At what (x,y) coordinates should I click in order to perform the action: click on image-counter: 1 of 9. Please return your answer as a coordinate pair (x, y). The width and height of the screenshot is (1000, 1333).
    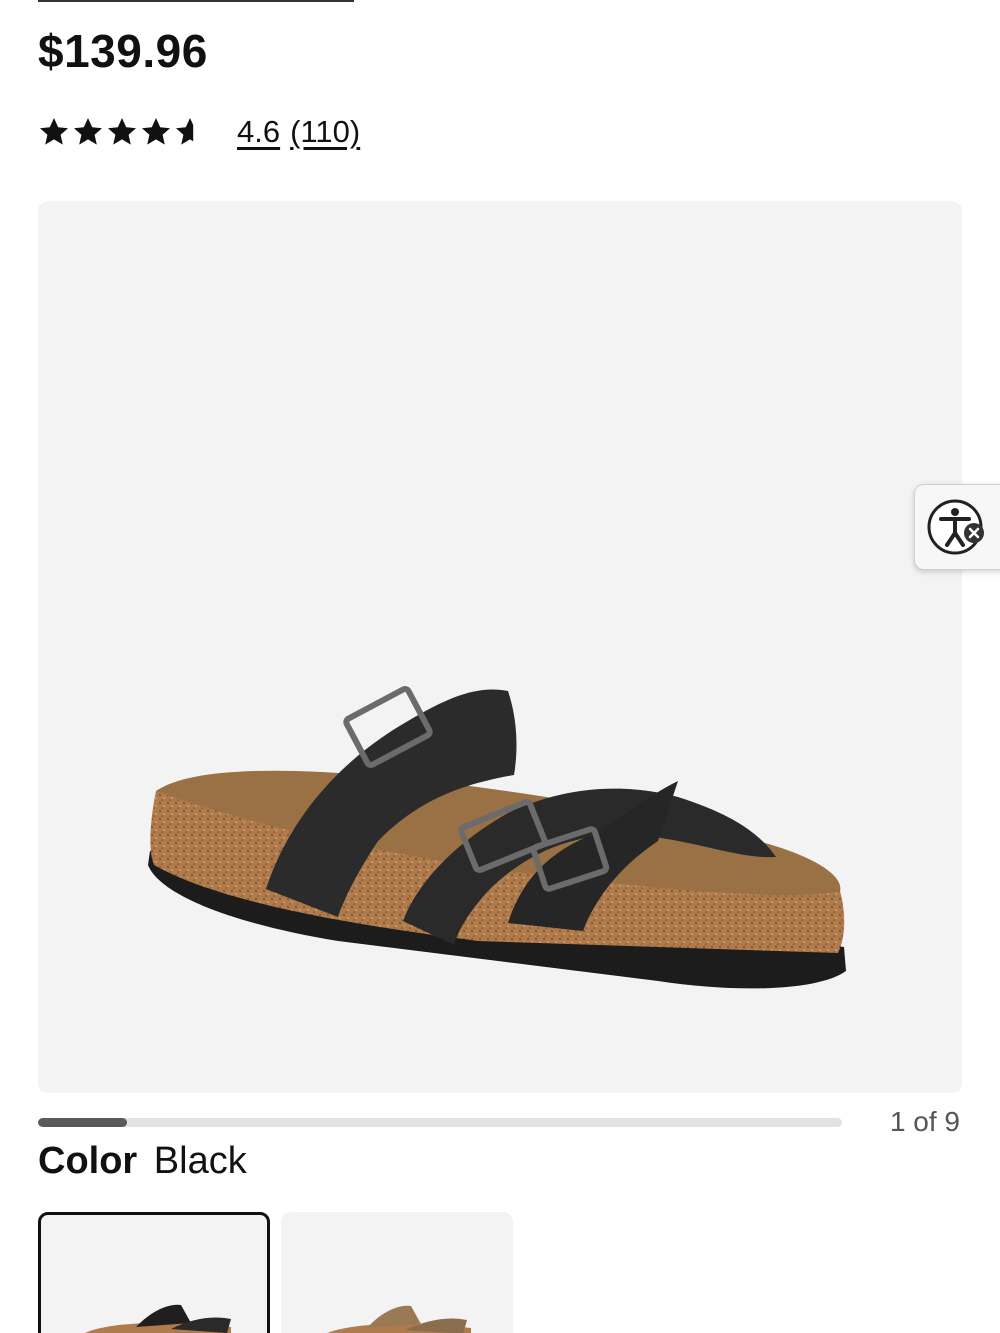
    Looking at the image, I should click on (924, 1121).